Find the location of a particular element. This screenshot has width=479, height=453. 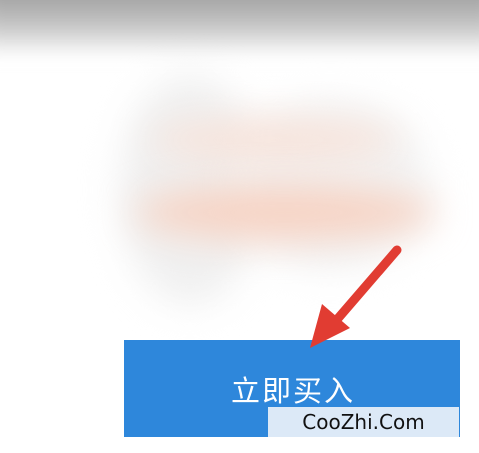

red-arrow-icon is located at coordinates (356, 296).